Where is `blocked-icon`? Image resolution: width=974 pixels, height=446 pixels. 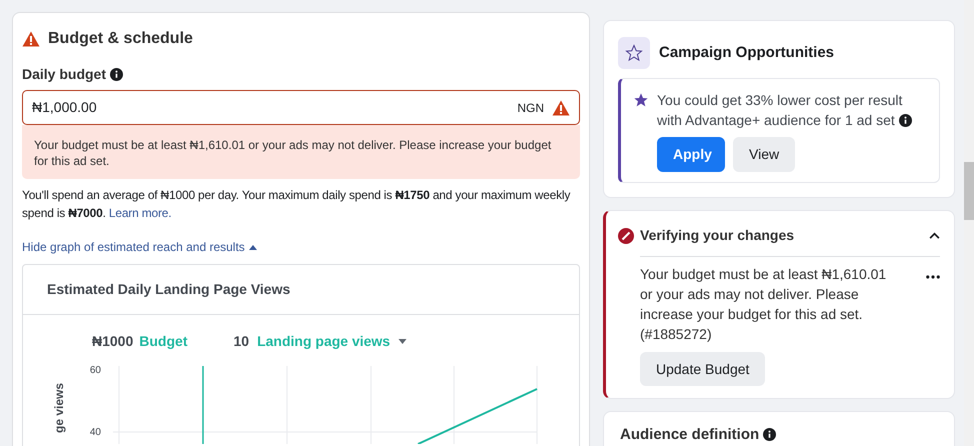 blocked-icon is located at coordinates (626, 236).